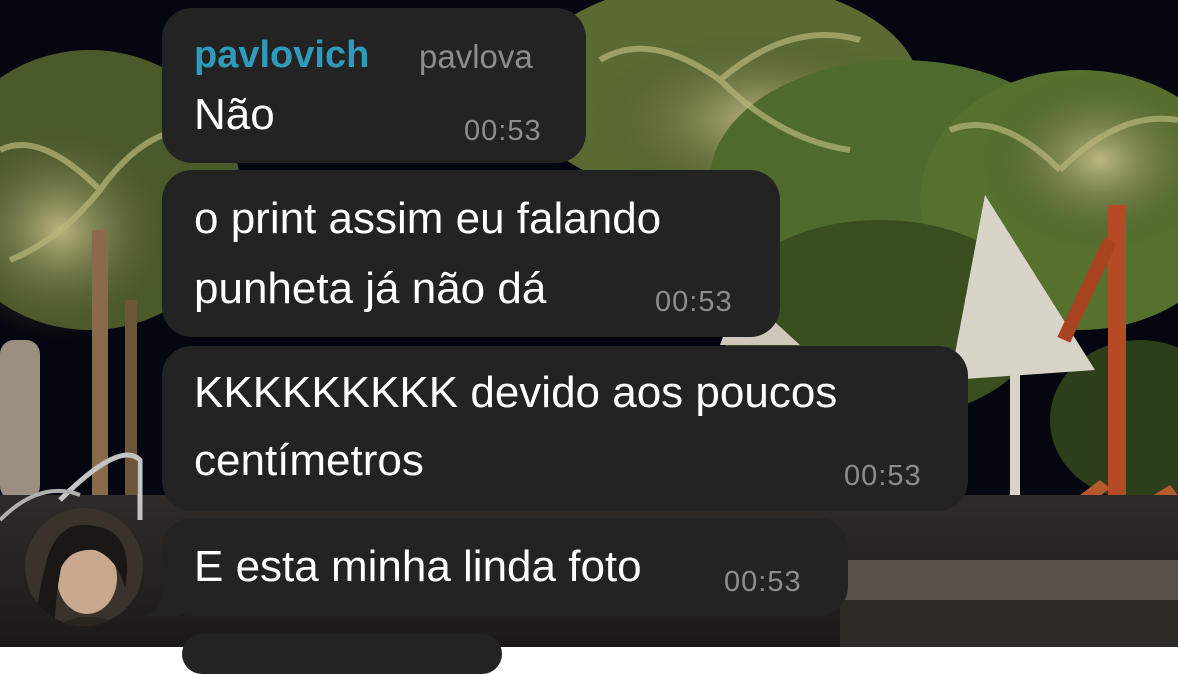  Describe the element at coordinates (342, 654) in the screenshot. I see `message-bubble-partial` at that location.